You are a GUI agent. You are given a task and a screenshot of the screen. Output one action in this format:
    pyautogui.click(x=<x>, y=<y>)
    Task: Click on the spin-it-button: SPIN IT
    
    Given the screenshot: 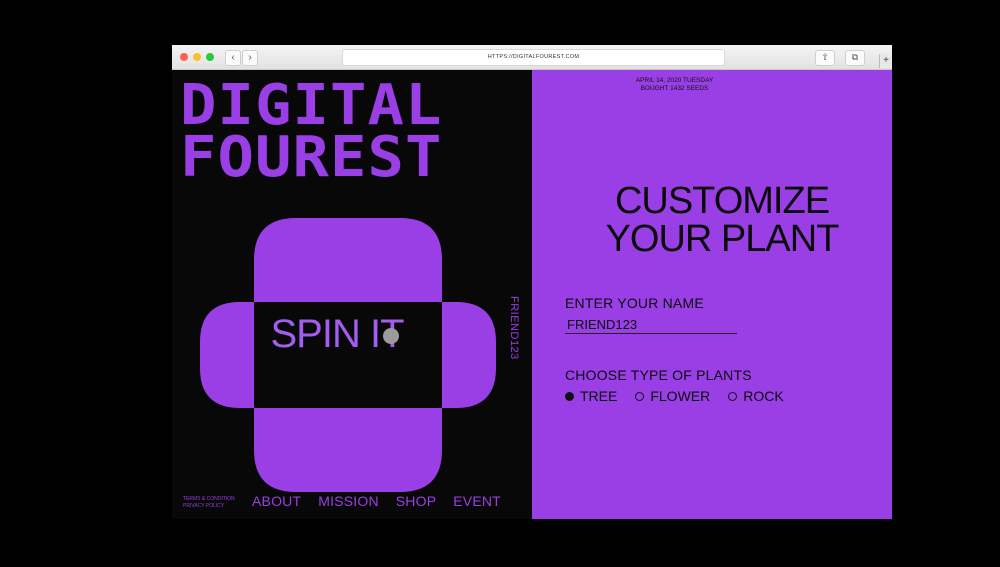 What is the action you would take?
    pyautogui.click(x=337, y=334)
    